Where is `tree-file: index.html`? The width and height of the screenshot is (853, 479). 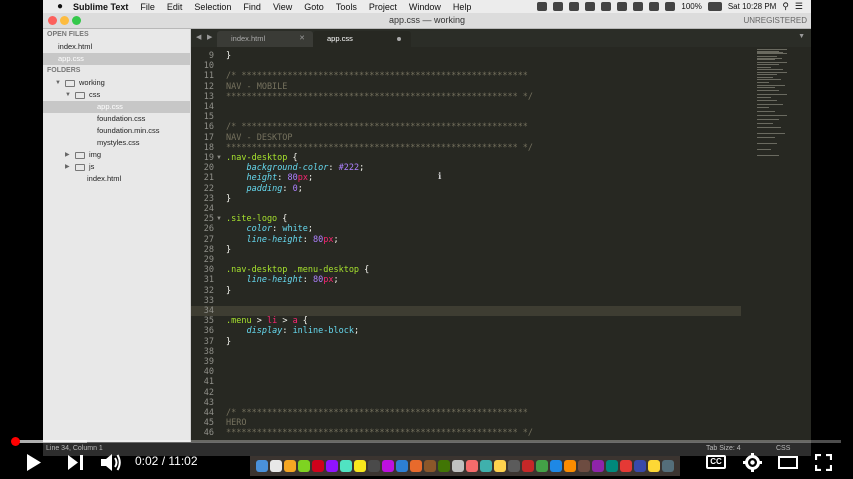 tree-file: index.html is located at coordinates (116, 179).